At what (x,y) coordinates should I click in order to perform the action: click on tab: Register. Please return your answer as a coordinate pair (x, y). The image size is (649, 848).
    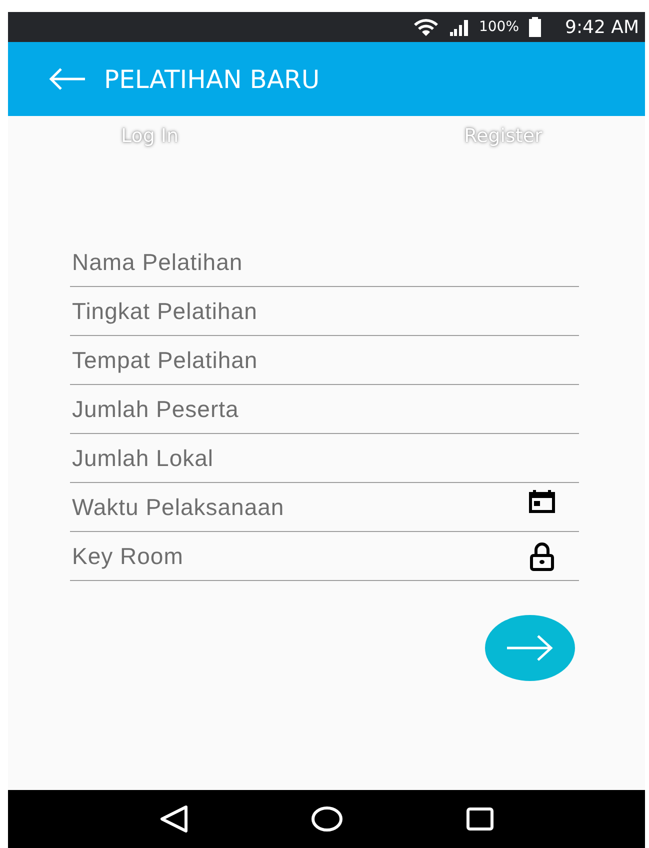
    Looking at the image, I should click on (488, 136).